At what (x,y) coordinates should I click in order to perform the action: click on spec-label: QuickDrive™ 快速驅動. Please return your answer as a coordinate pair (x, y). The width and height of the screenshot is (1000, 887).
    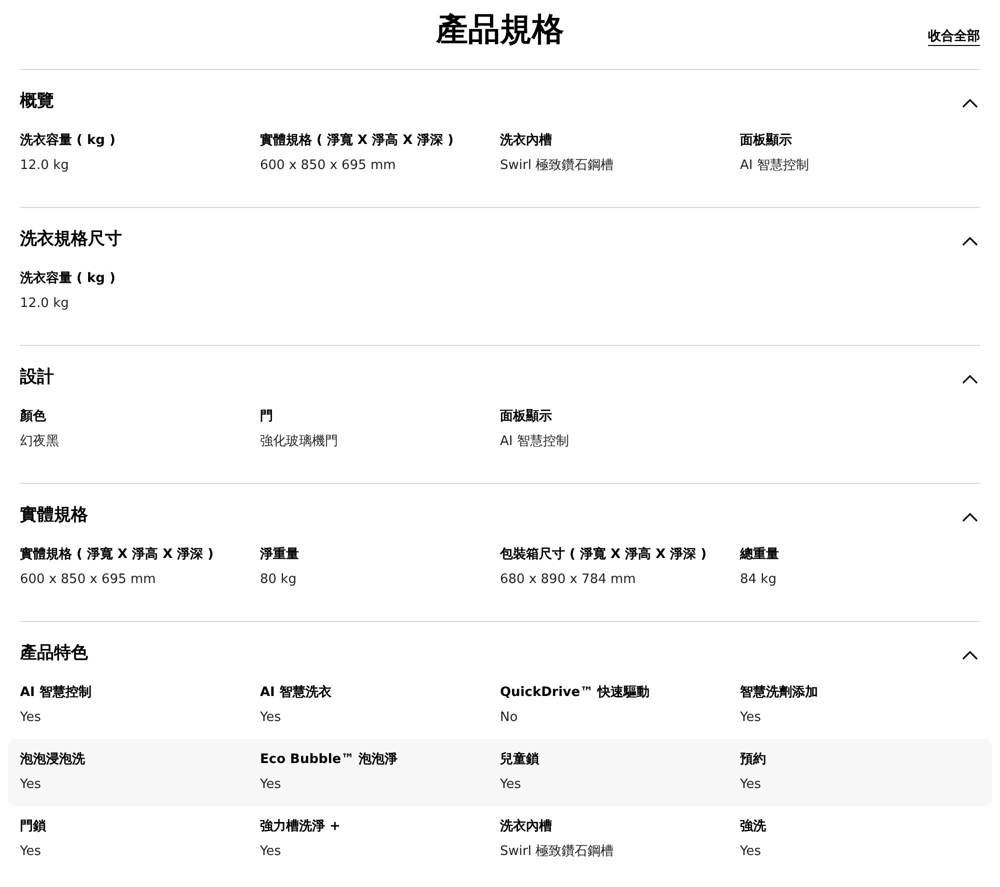
    Looking at the image, I should click on (575, 693).